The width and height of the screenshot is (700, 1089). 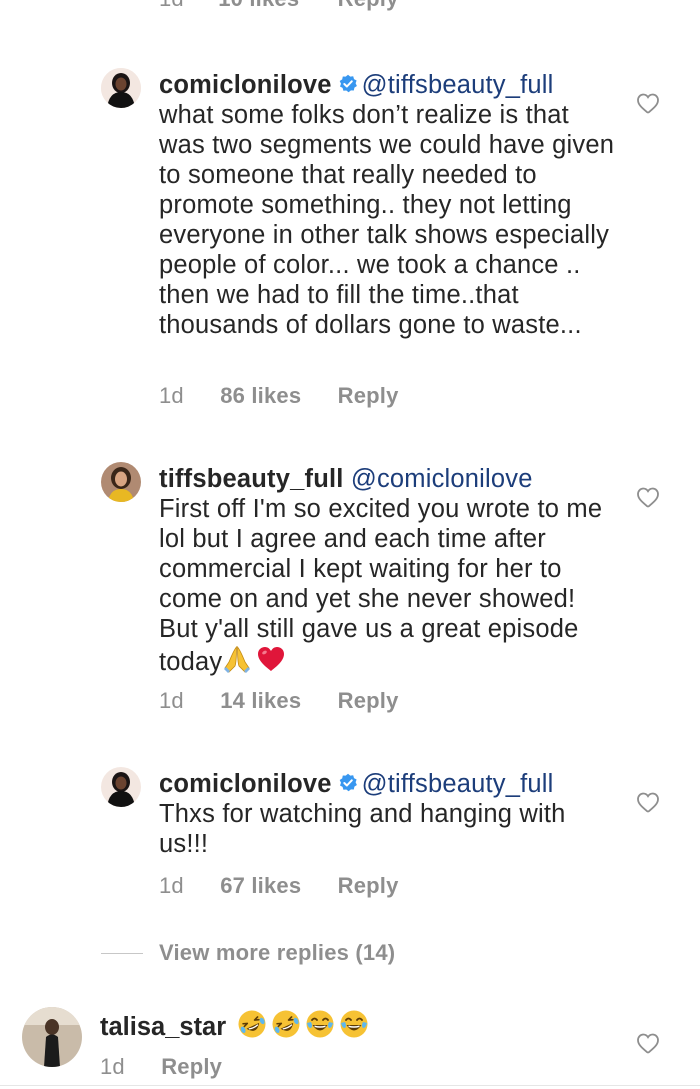 What do you see at coordinates (260, 885) in the screenshot?
I see `comment-likes: 67 likes` at bounding box center [260, 885].